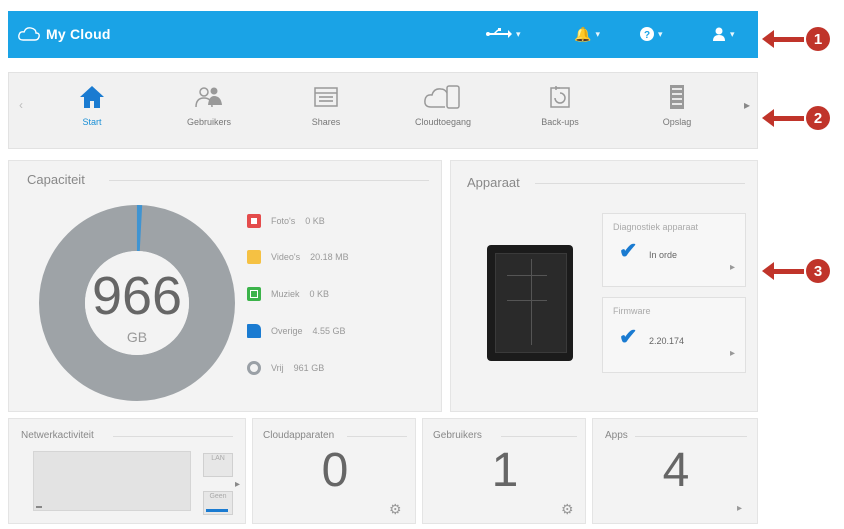  Describe the element at coordinates (137, 296) in the screenshot. I see `capacity-value: 966` at that location.